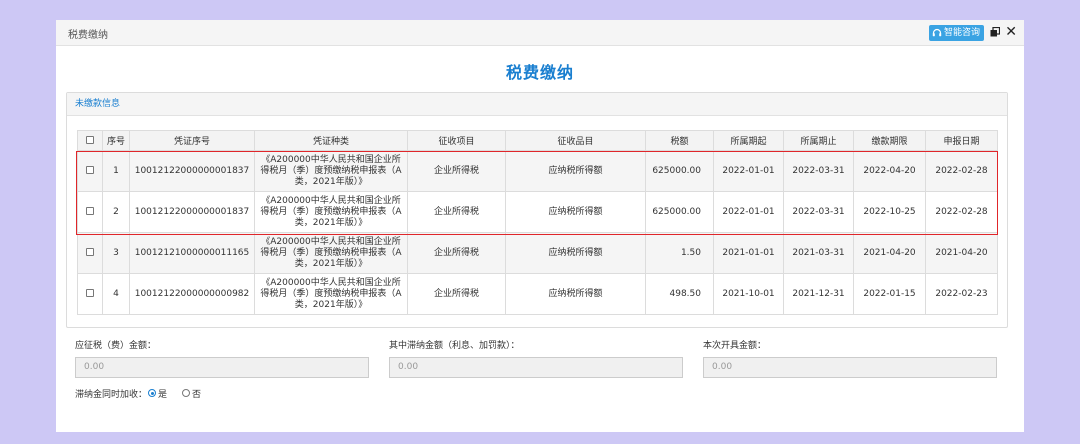 Image resolution: width=1080 pixels, height=444 pixels. I want to click on cell-no: 3, so click(116, 253).